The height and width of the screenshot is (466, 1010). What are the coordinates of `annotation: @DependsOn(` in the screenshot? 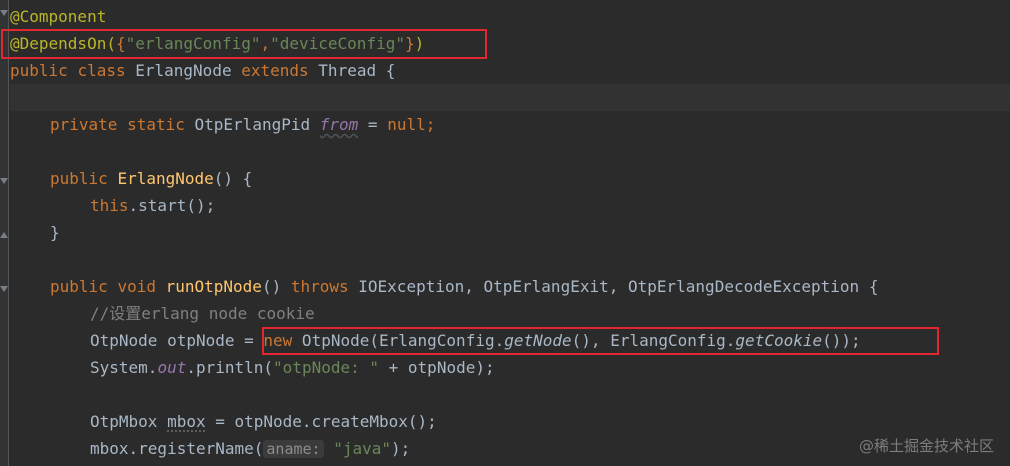 It's located at (63, 43).